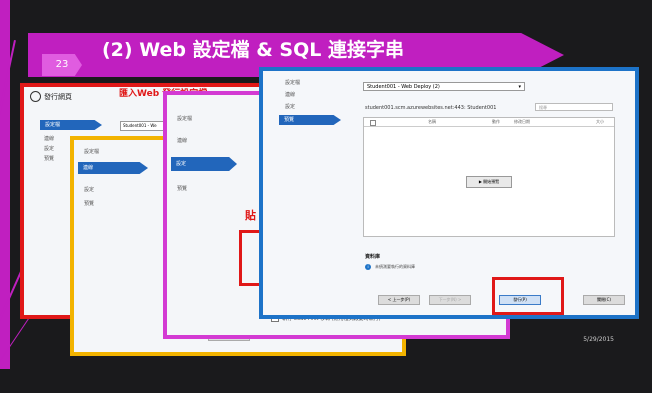 Image resolution: width=652 pixels, height=393 pixels. Describe the element at coordinates (489, 122) in the screenshot. I see `file-list-header: 名稱 動作 修改日期 大小` at that location.